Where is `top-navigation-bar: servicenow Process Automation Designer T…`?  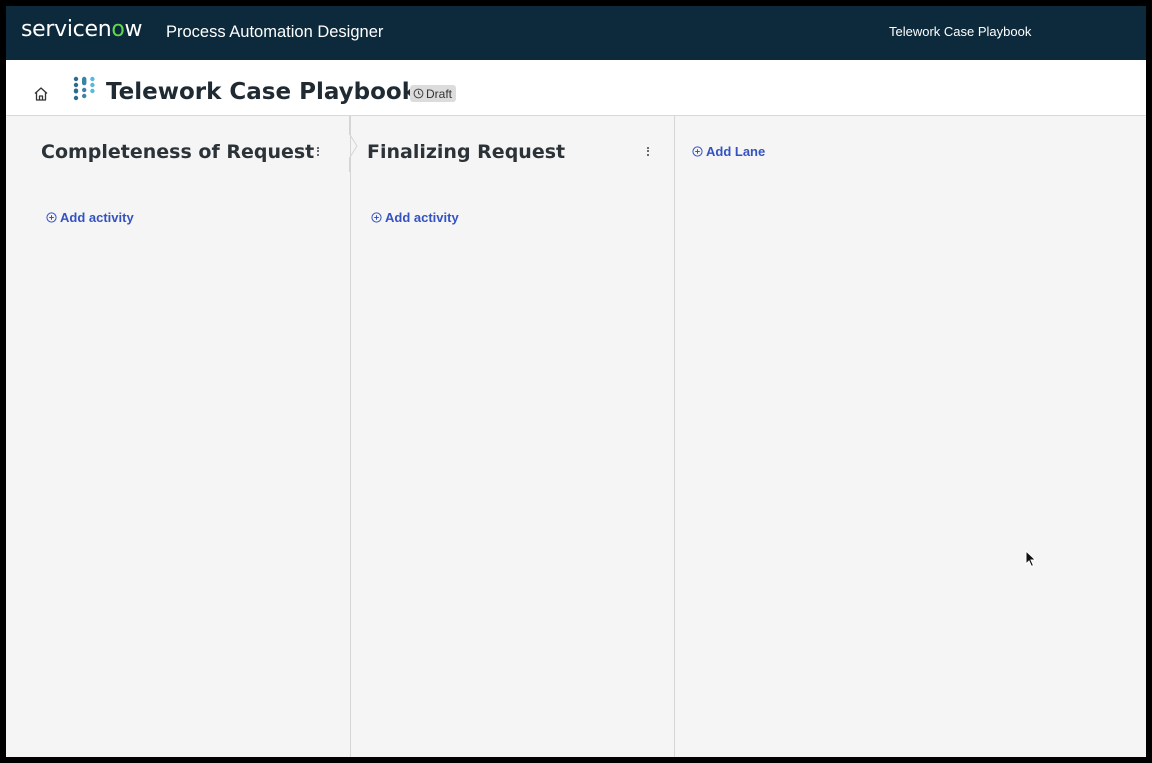
top-navigation-bar: servicenow Process Automation Designer T… is located at coordinates (576, 33).